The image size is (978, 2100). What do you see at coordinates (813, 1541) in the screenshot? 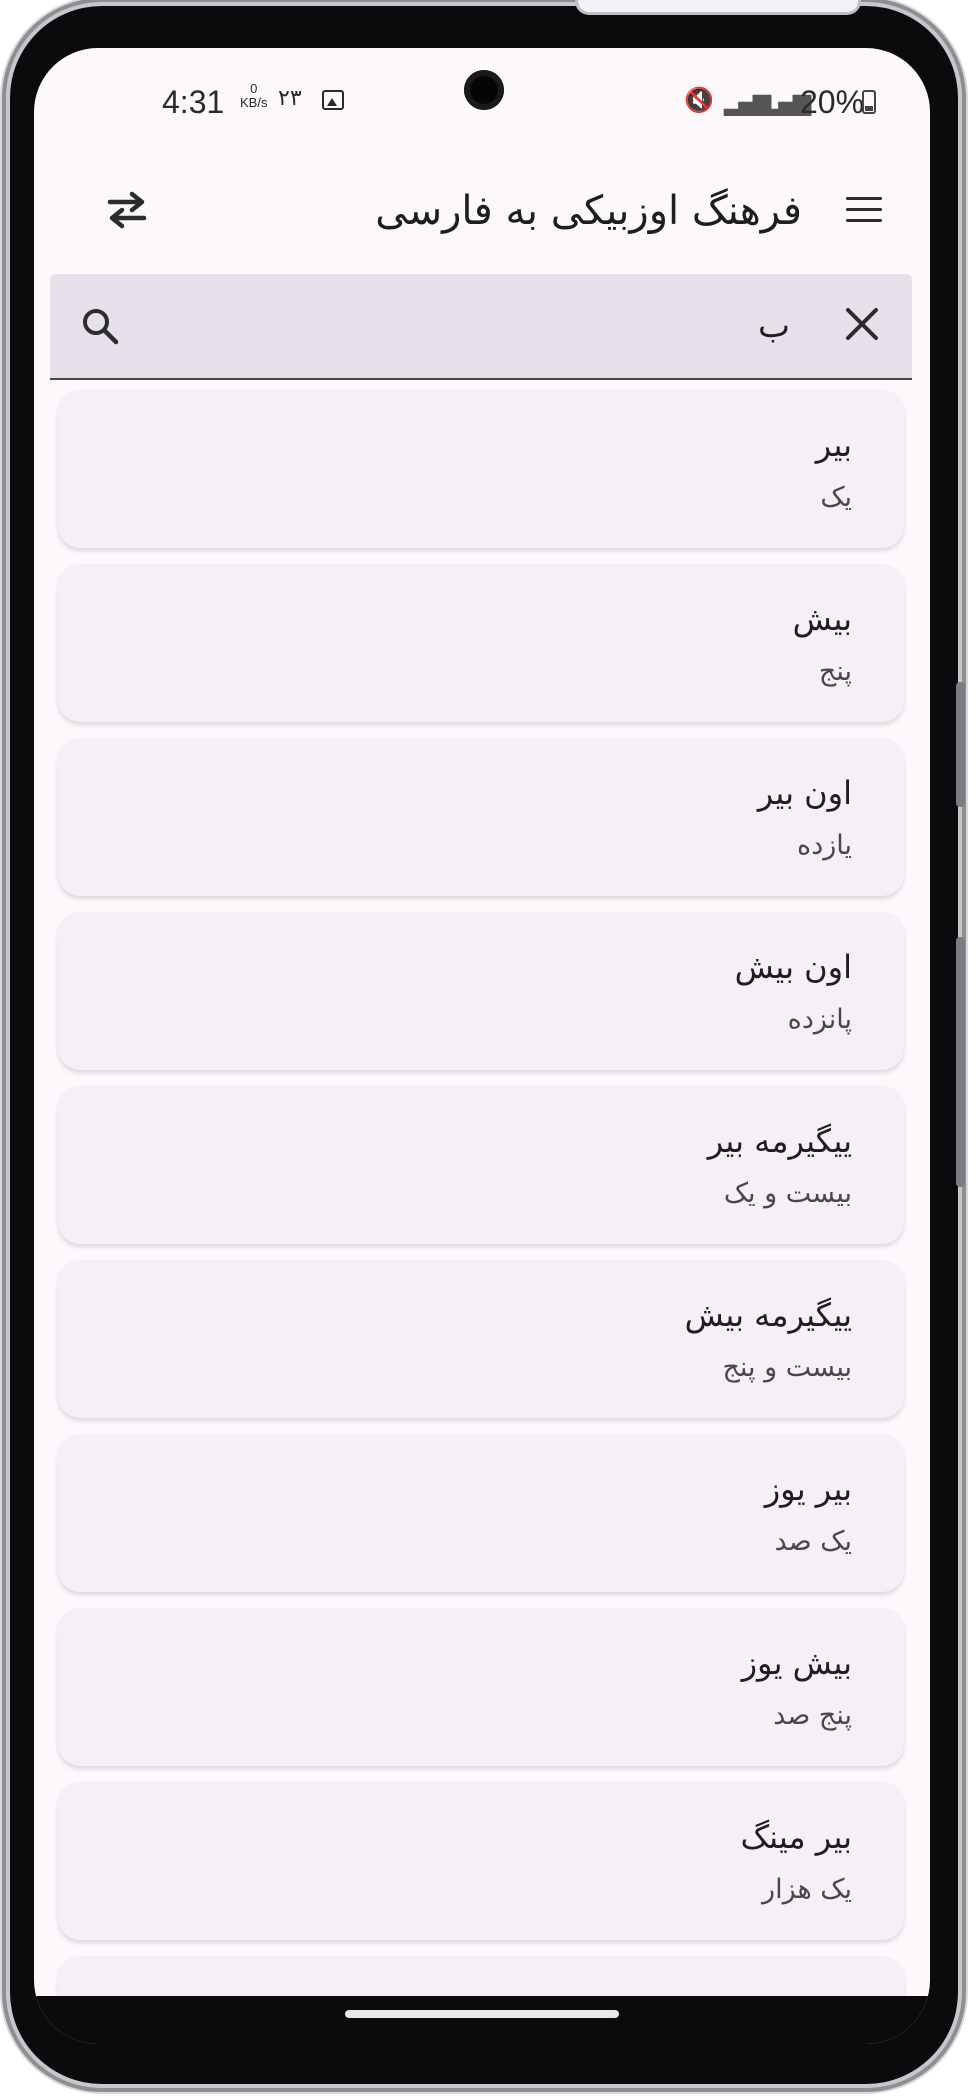
I see `meaning-text: یک صد` at bounding box center [813, 1541].